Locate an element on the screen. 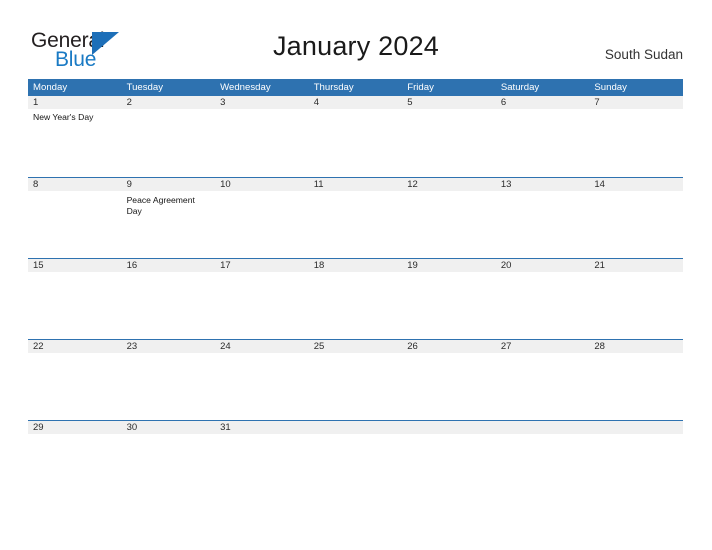 The height and width of the screenshot is (550, 712). day-cell: 25 is located at coordinates (356, 379).